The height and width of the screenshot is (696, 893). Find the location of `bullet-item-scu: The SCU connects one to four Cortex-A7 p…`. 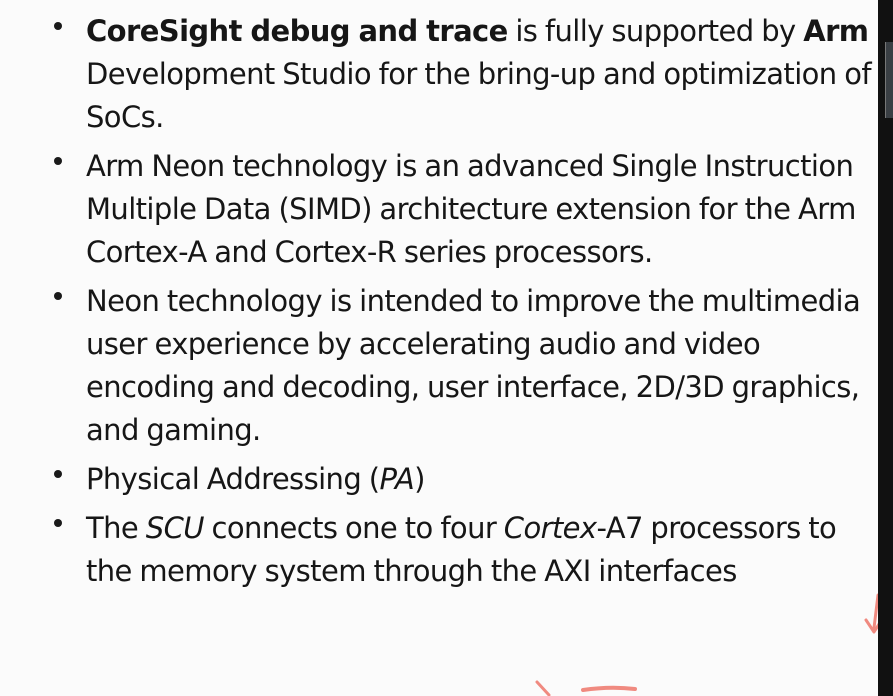

bullet-item-scu: The SCU connects one to four Cortex-A7 p… is located at coordinates (439, 550).